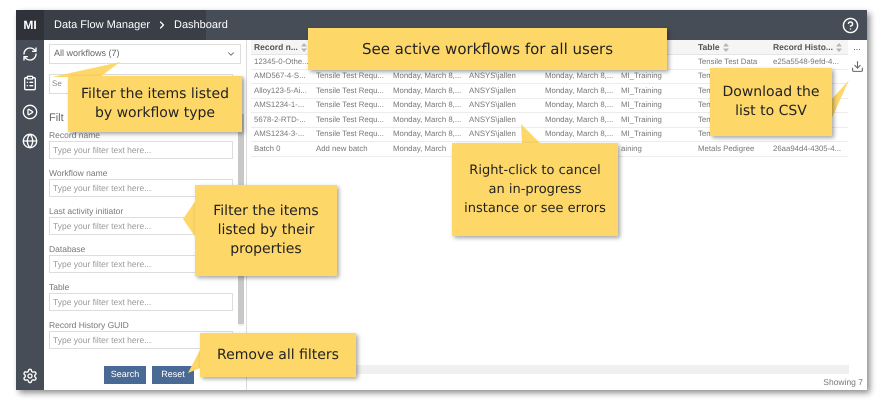 The height and width of the screenshot is (400, 881). What do you see at coordinates (30, 54) in the screenshot?
I see `refresh-icon` at bounding box center [30, 54].